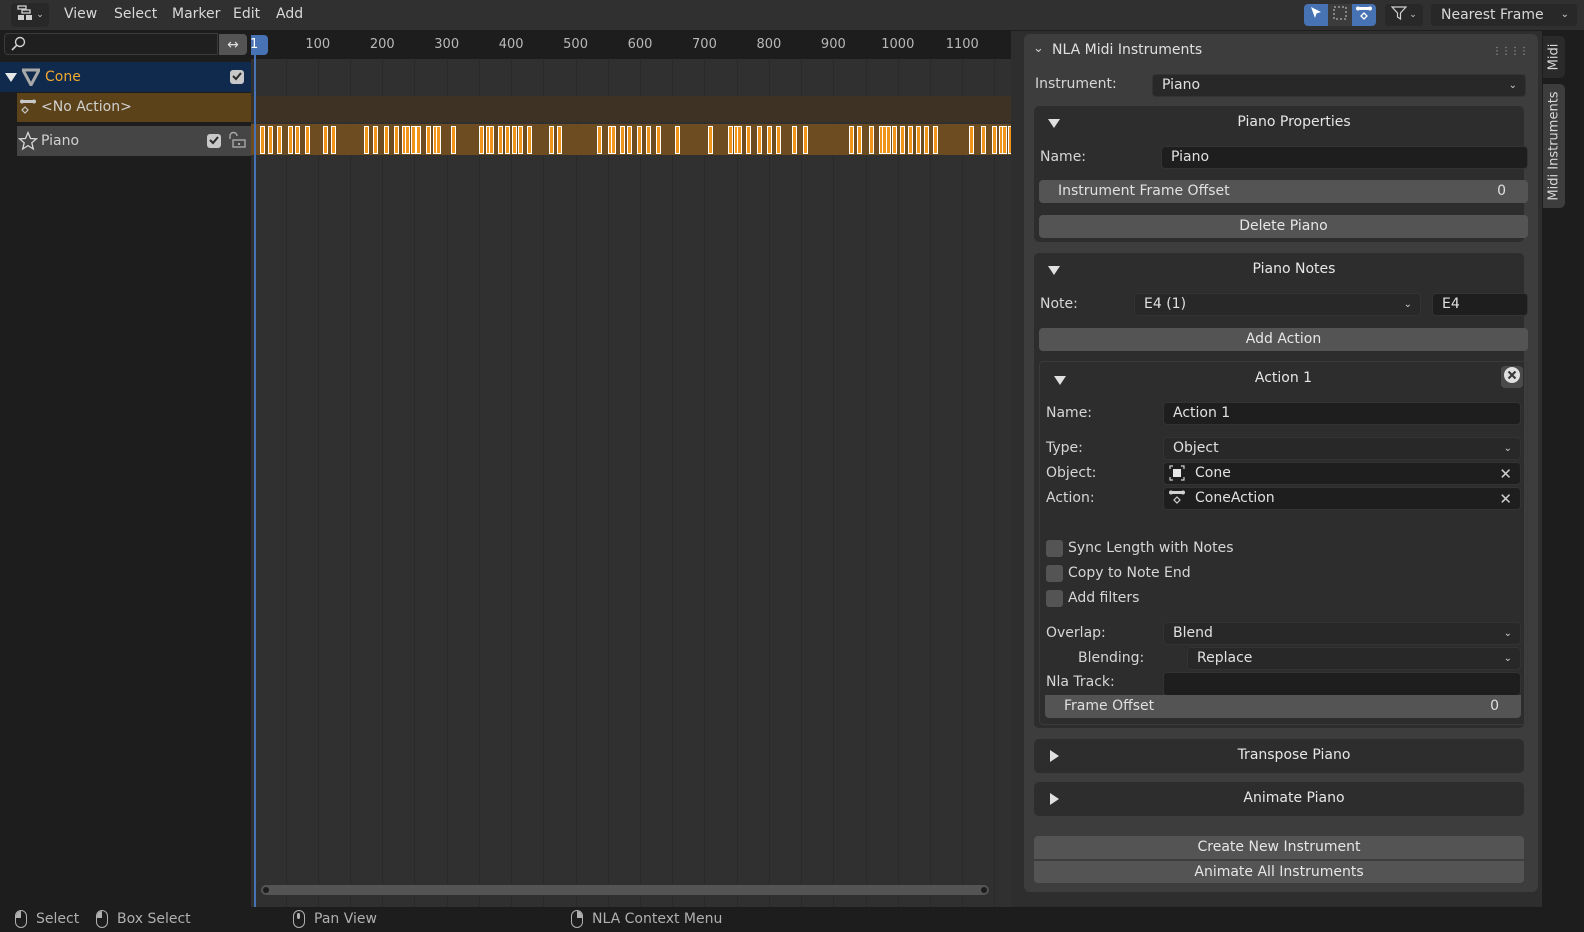  What do you see at coordinates (1279, 756) in the screenshot?
I see `transpose-piano-subpanel: Transpose Piano` at bounding box center [1279, 756].